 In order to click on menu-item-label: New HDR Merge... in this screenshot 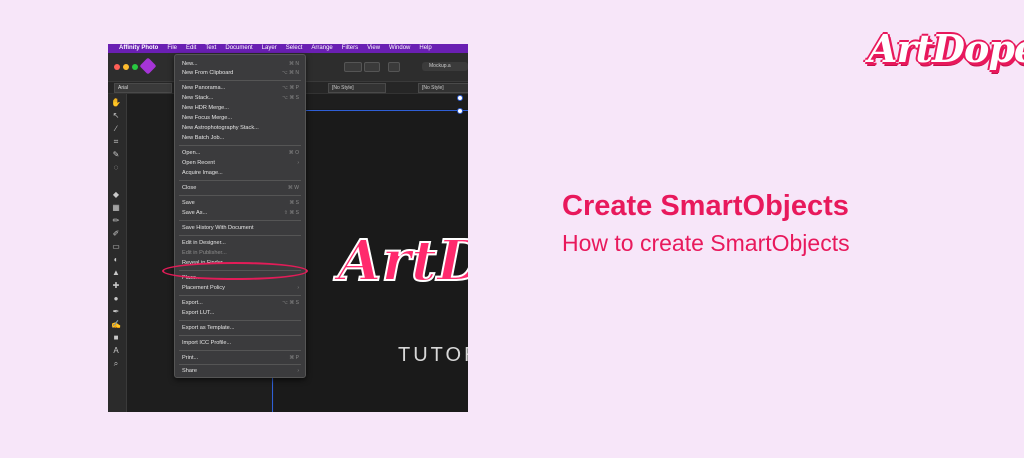, I will do `click(205, 108)`.